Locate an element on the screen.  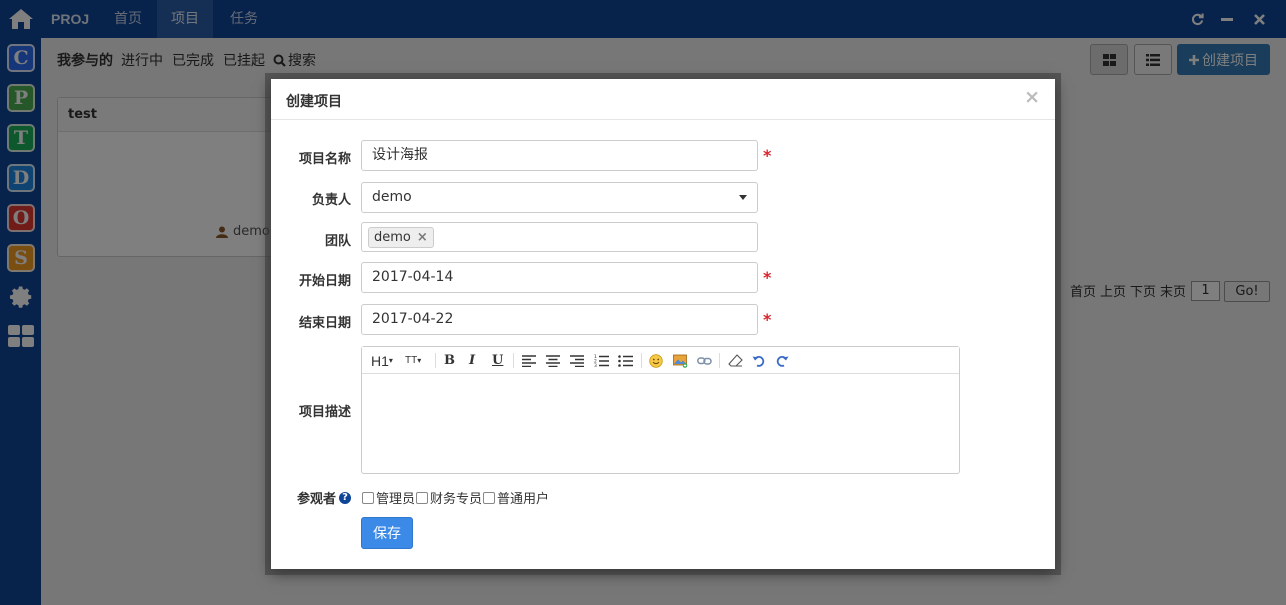
font-size-button: TT ▾ is located at coordinates (413, 360).